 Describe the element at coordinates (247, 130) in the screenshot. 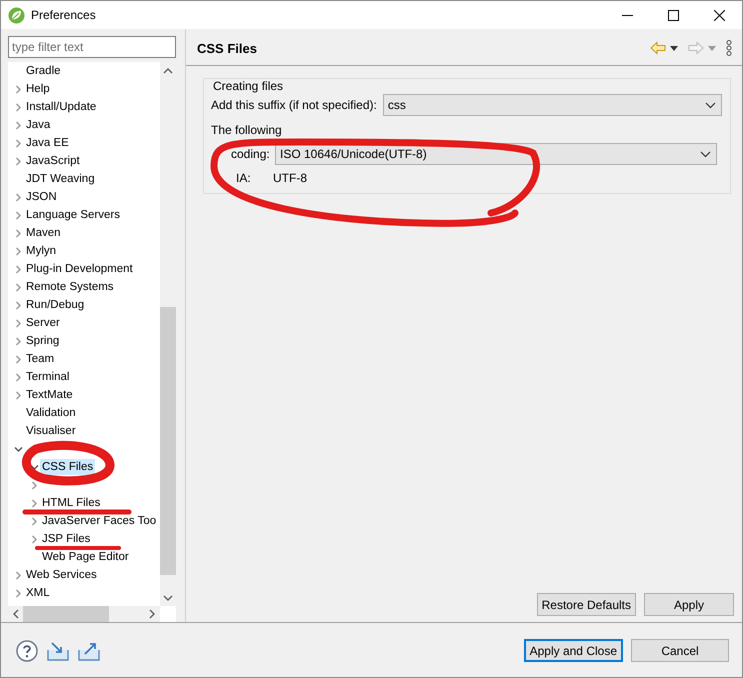

I see `description-text: The following` at that location.